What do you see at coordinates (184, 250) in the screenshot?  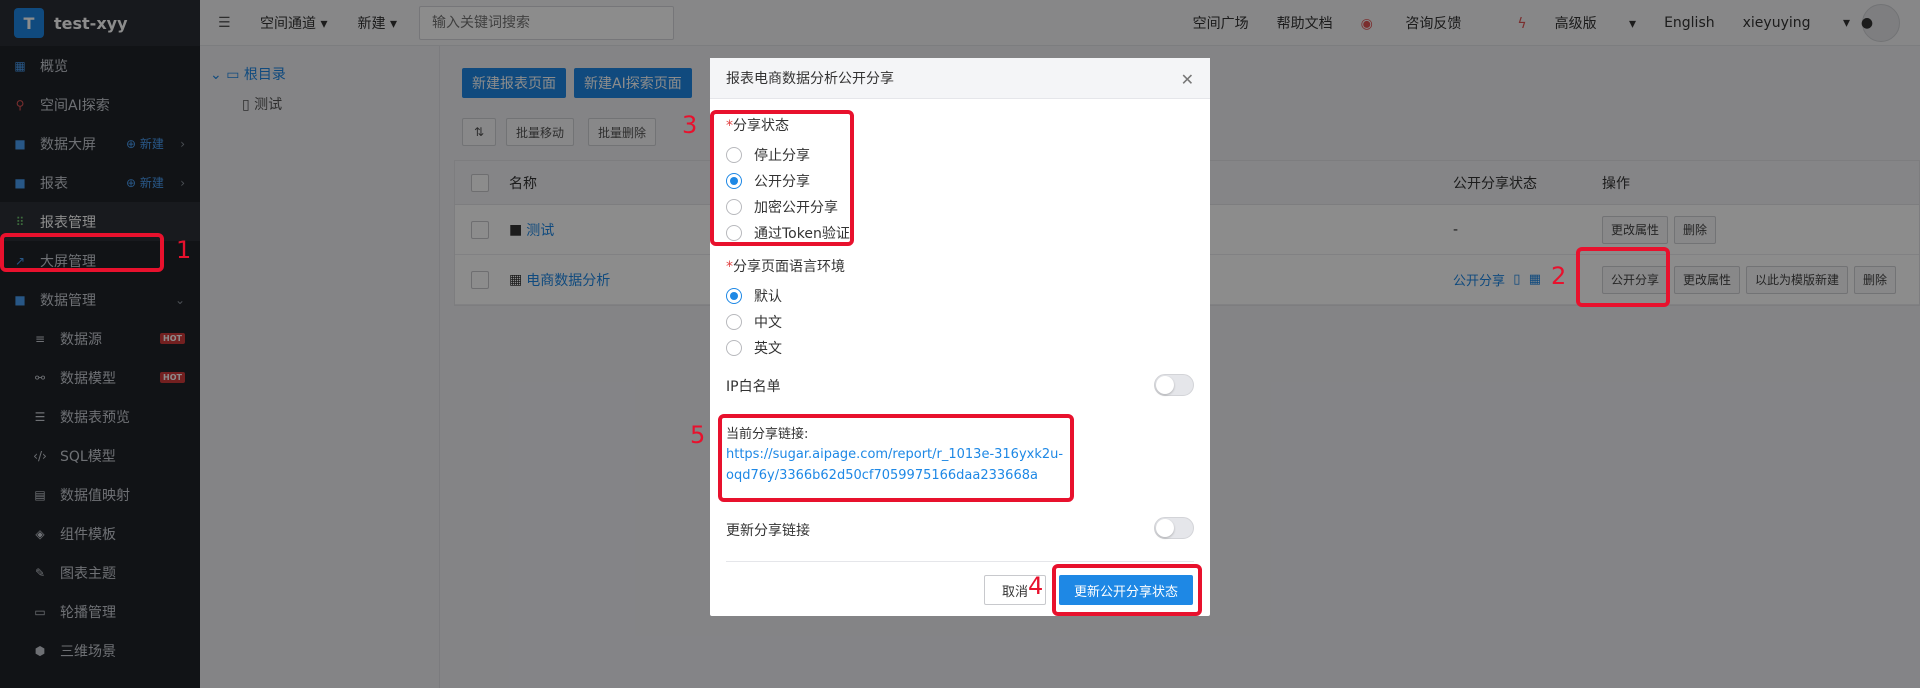 I see `annotation-number-1: 1` at bounding box center [184, 250].